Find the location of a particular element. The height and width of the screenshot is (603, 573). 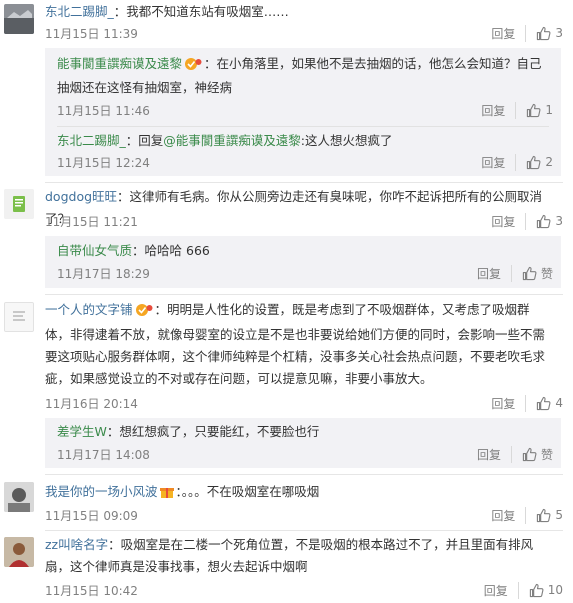

comment-actions: 回复 10 is located at coordinates (523, 590).